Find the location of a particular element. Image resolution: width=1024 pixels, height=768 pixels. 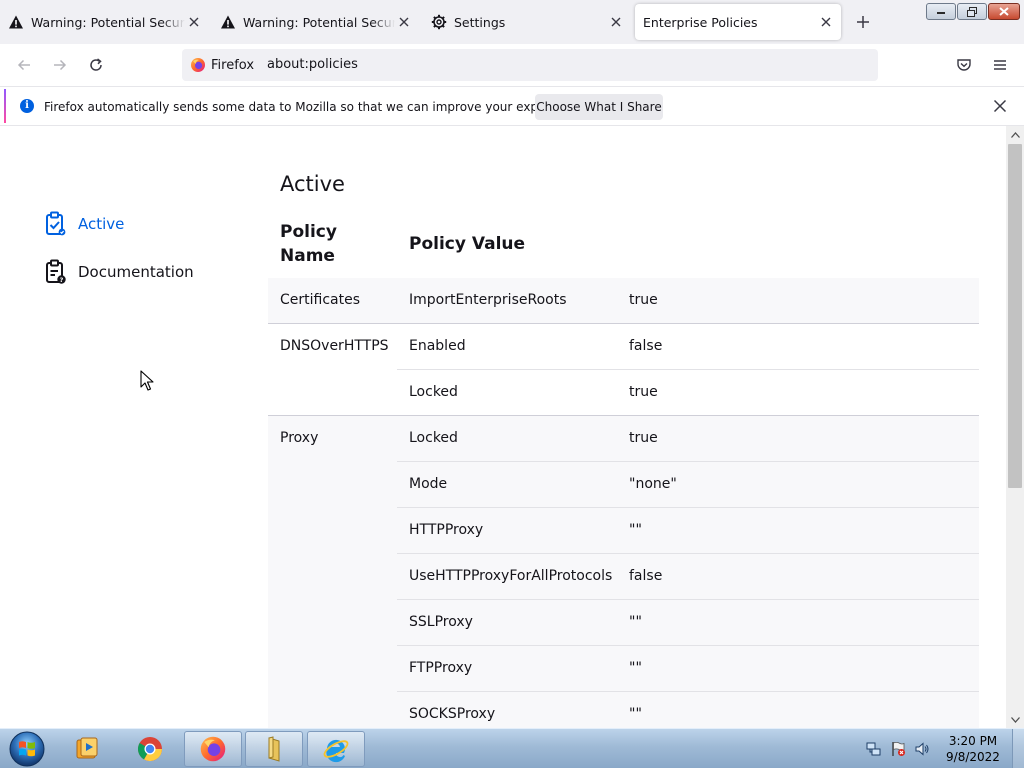

folder-icon is located at coordinates (274, 749).